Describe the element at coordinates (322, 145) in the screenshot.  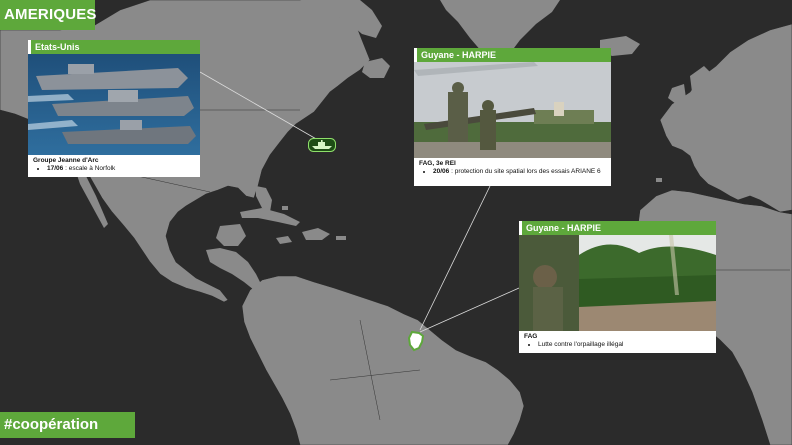
I see `ship-icon` at that location.